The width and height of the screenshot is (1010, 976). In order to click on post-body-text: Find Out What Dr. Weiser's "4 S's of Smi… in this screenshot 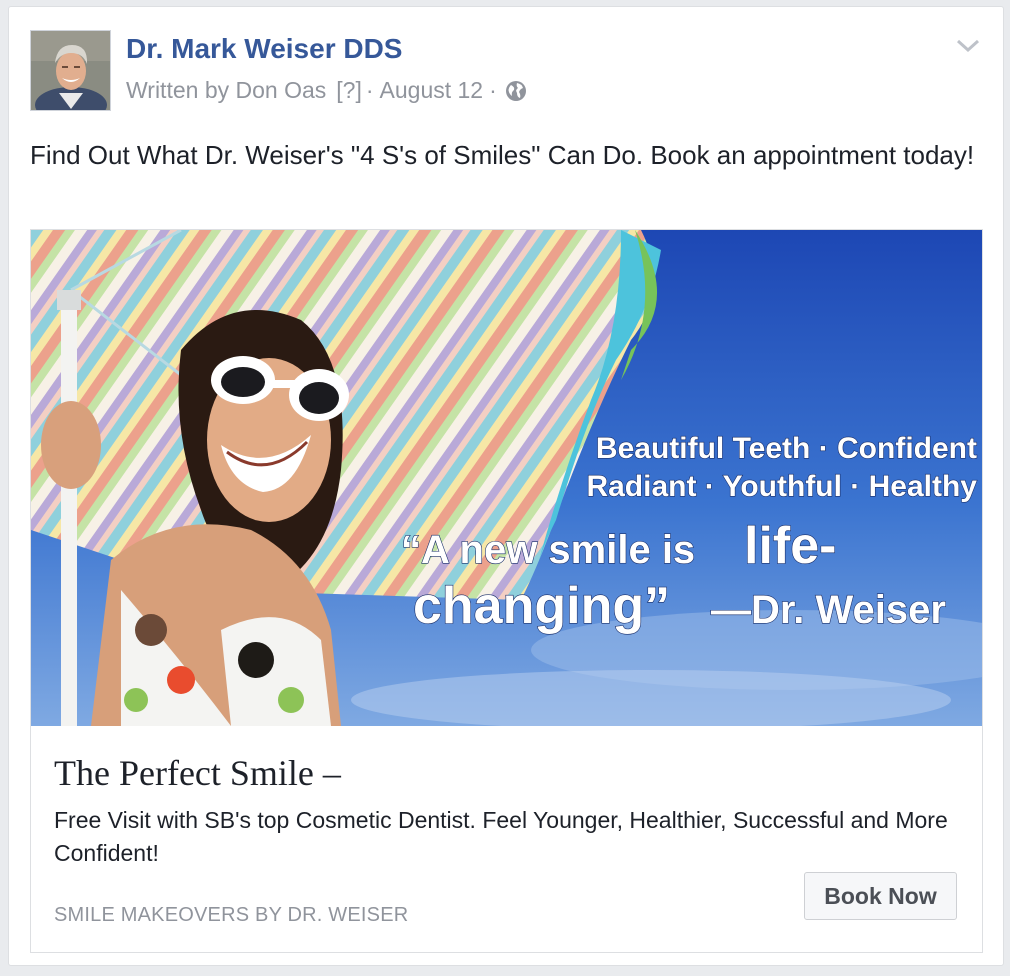, I will do `click(502, 155)`.